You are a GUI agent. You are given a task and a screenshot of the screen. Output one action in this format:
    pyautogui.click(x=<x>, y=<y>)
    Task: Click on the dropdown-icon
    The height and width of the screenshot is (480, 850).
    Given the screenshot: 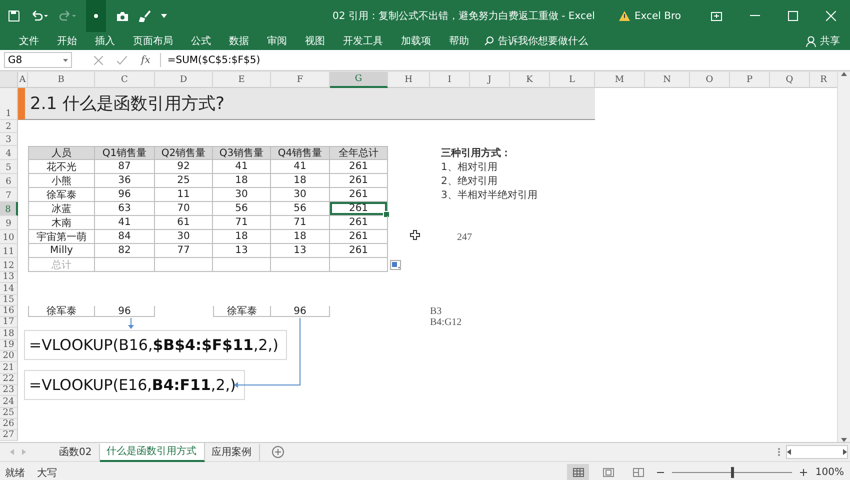 What is the action you would take?
    pyautogui.click(x=164, y=16)
    